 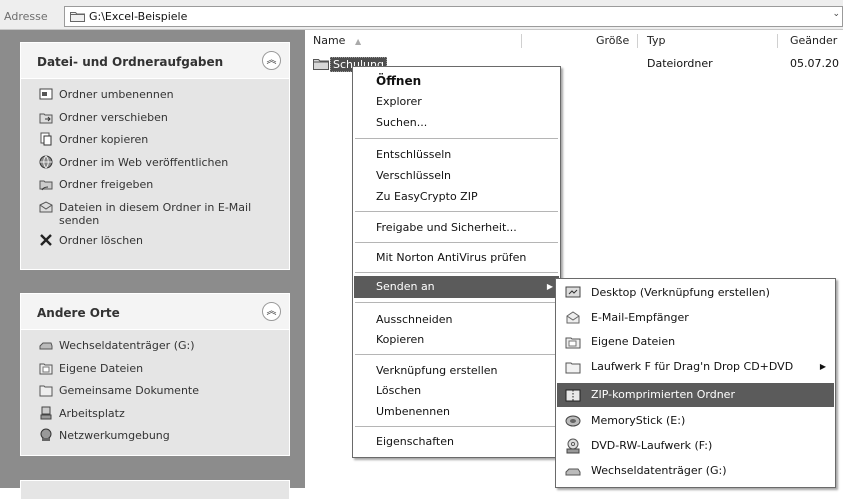 I want to click on my-documents-icon, so click(x=46, y=369).